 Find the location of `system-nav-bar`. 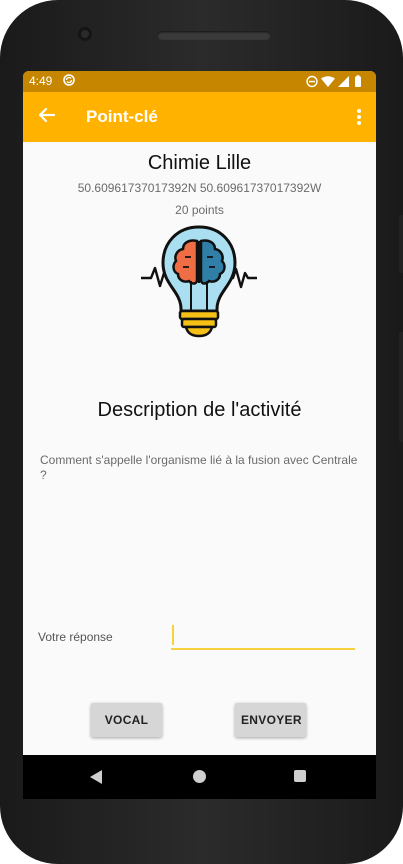

system-nav-bar is located at coordinates (199, 777).